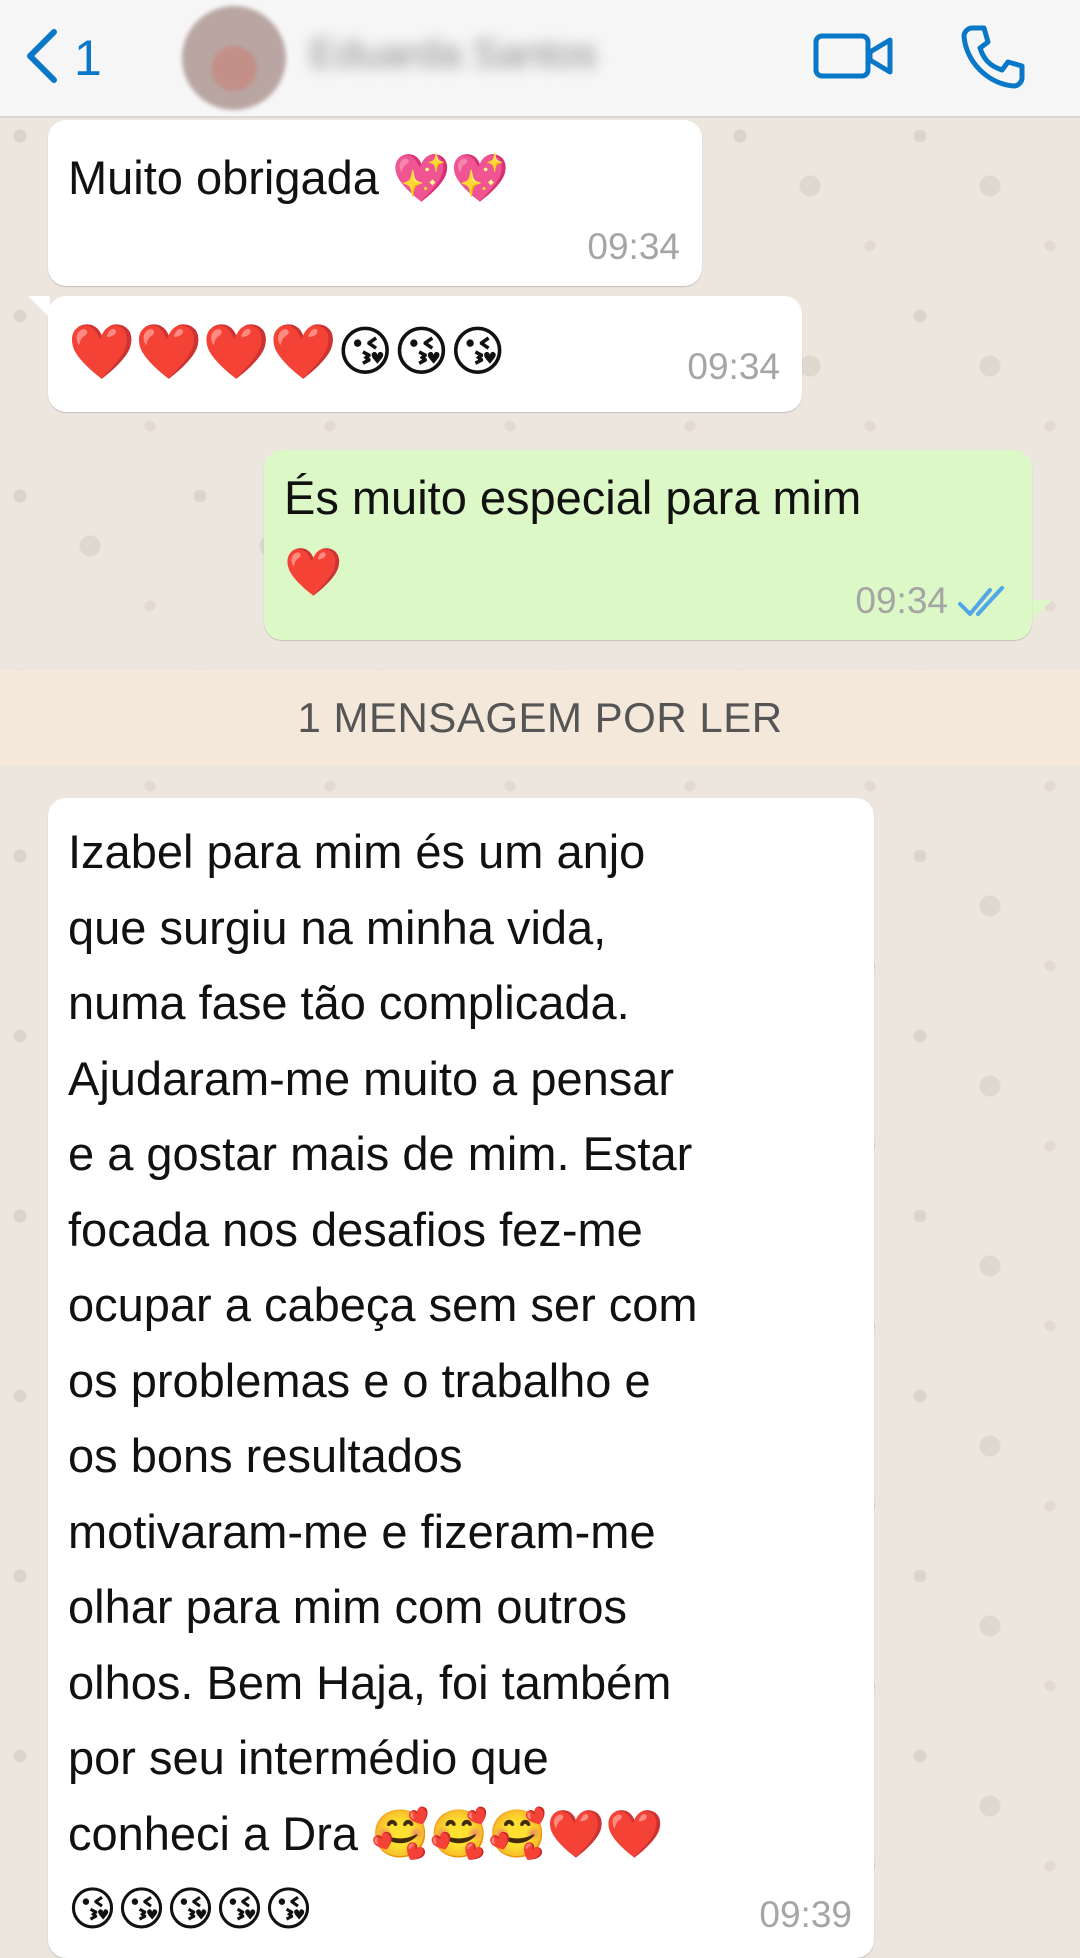  What do you see at coordinates (517, 1834) in the screenshot?
I see `message-emoji: 🥰🥰🥰❤️❤️` at bounding box center [517, 1834].